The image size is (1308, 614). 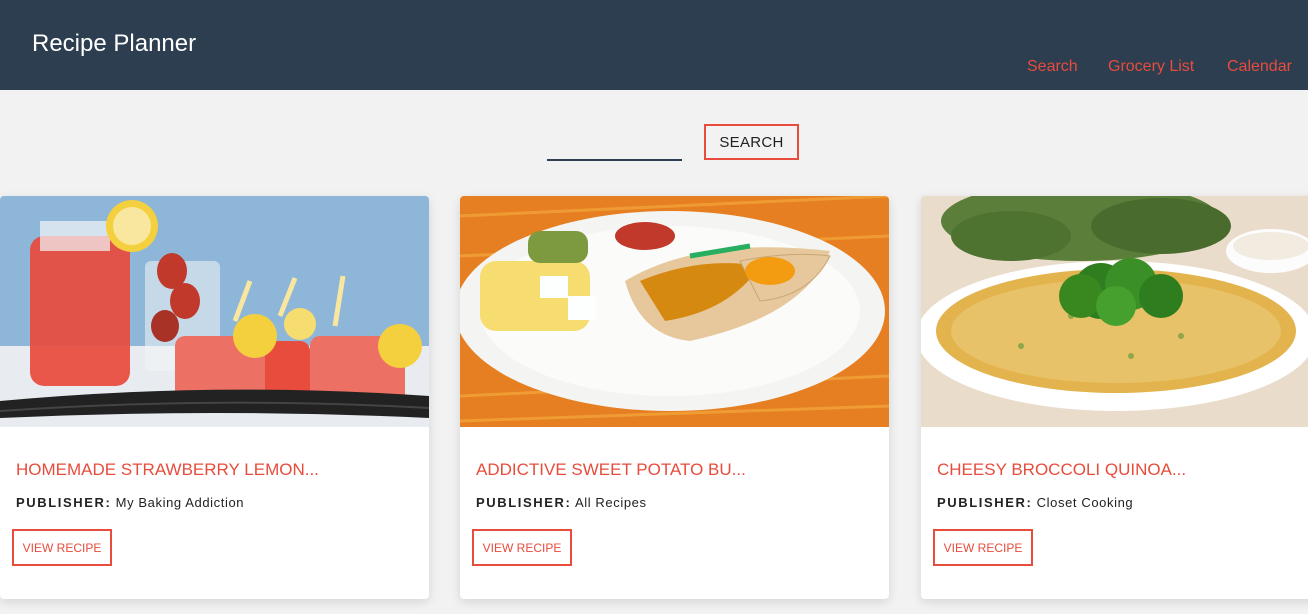 What do you see at coordinates (614, 147) in the screenshot?
I see `search-input` at bounding box center [614, 147].